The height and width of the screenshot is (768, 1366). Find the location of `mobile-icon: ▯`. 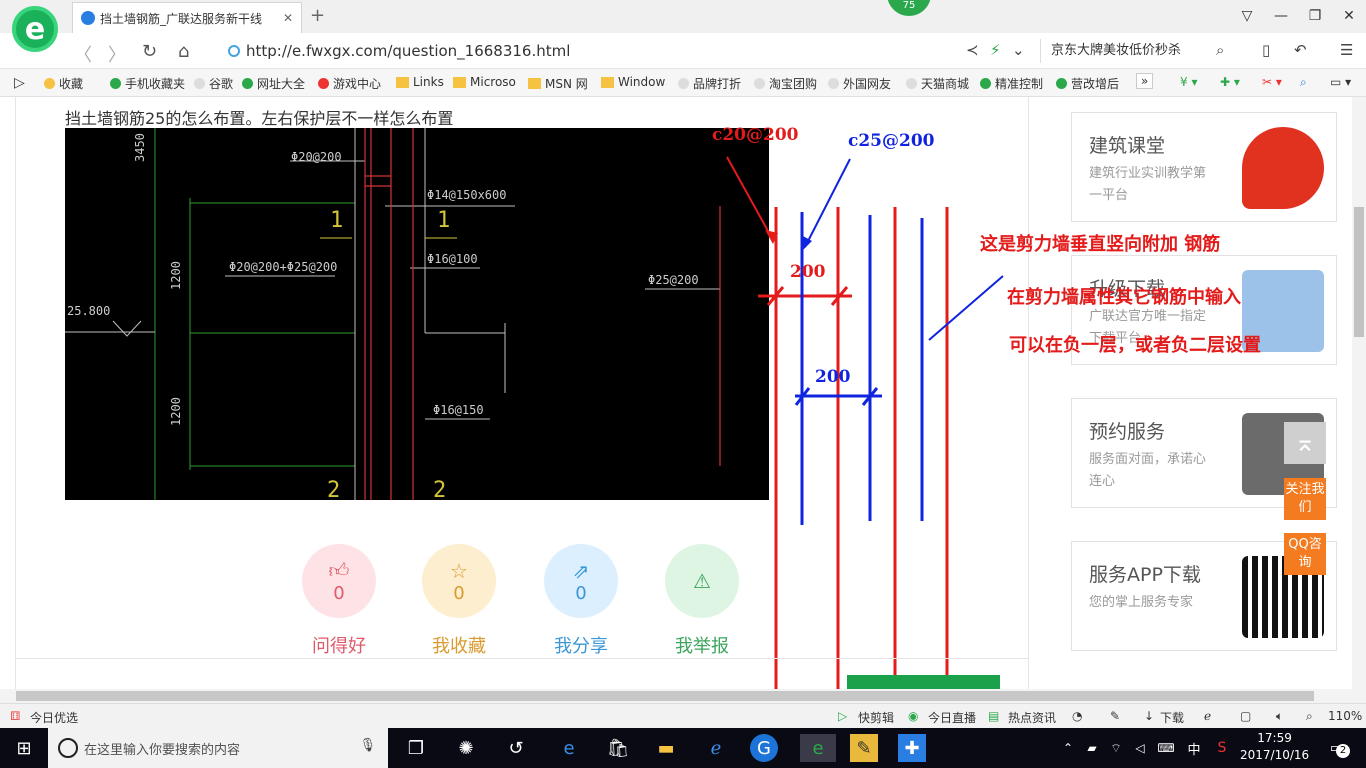

mobile-icon: ▯ is located at coordinates (1266, 50).